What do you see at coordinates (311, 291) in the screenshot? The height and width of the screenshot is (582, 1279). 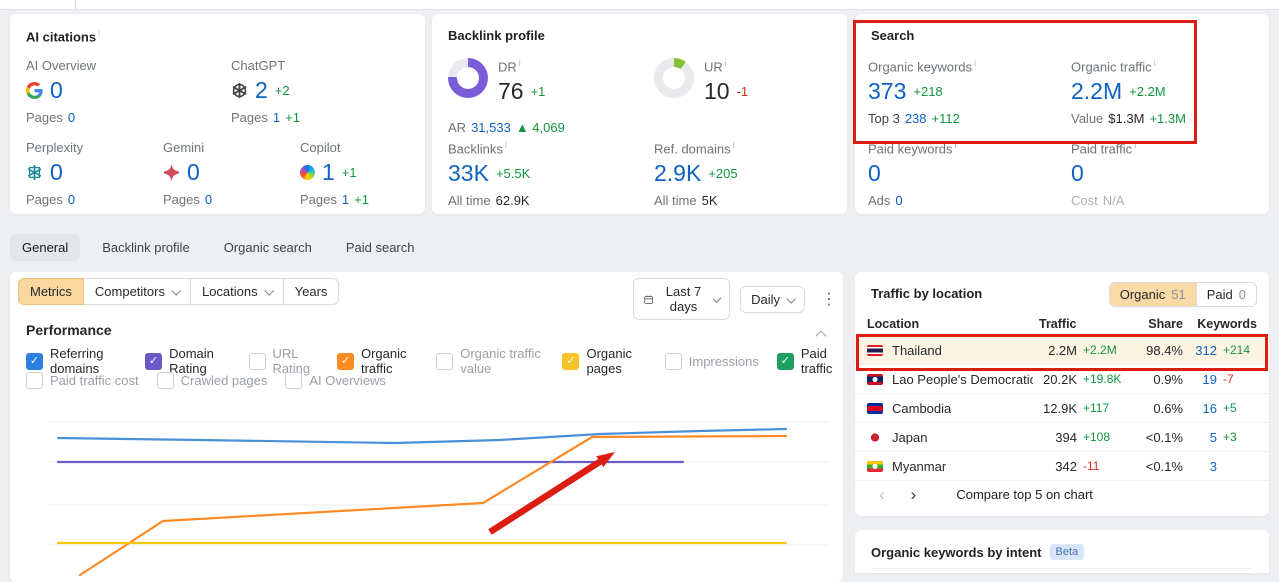 I see `years-button: Years` at bounding box center [311, 291].